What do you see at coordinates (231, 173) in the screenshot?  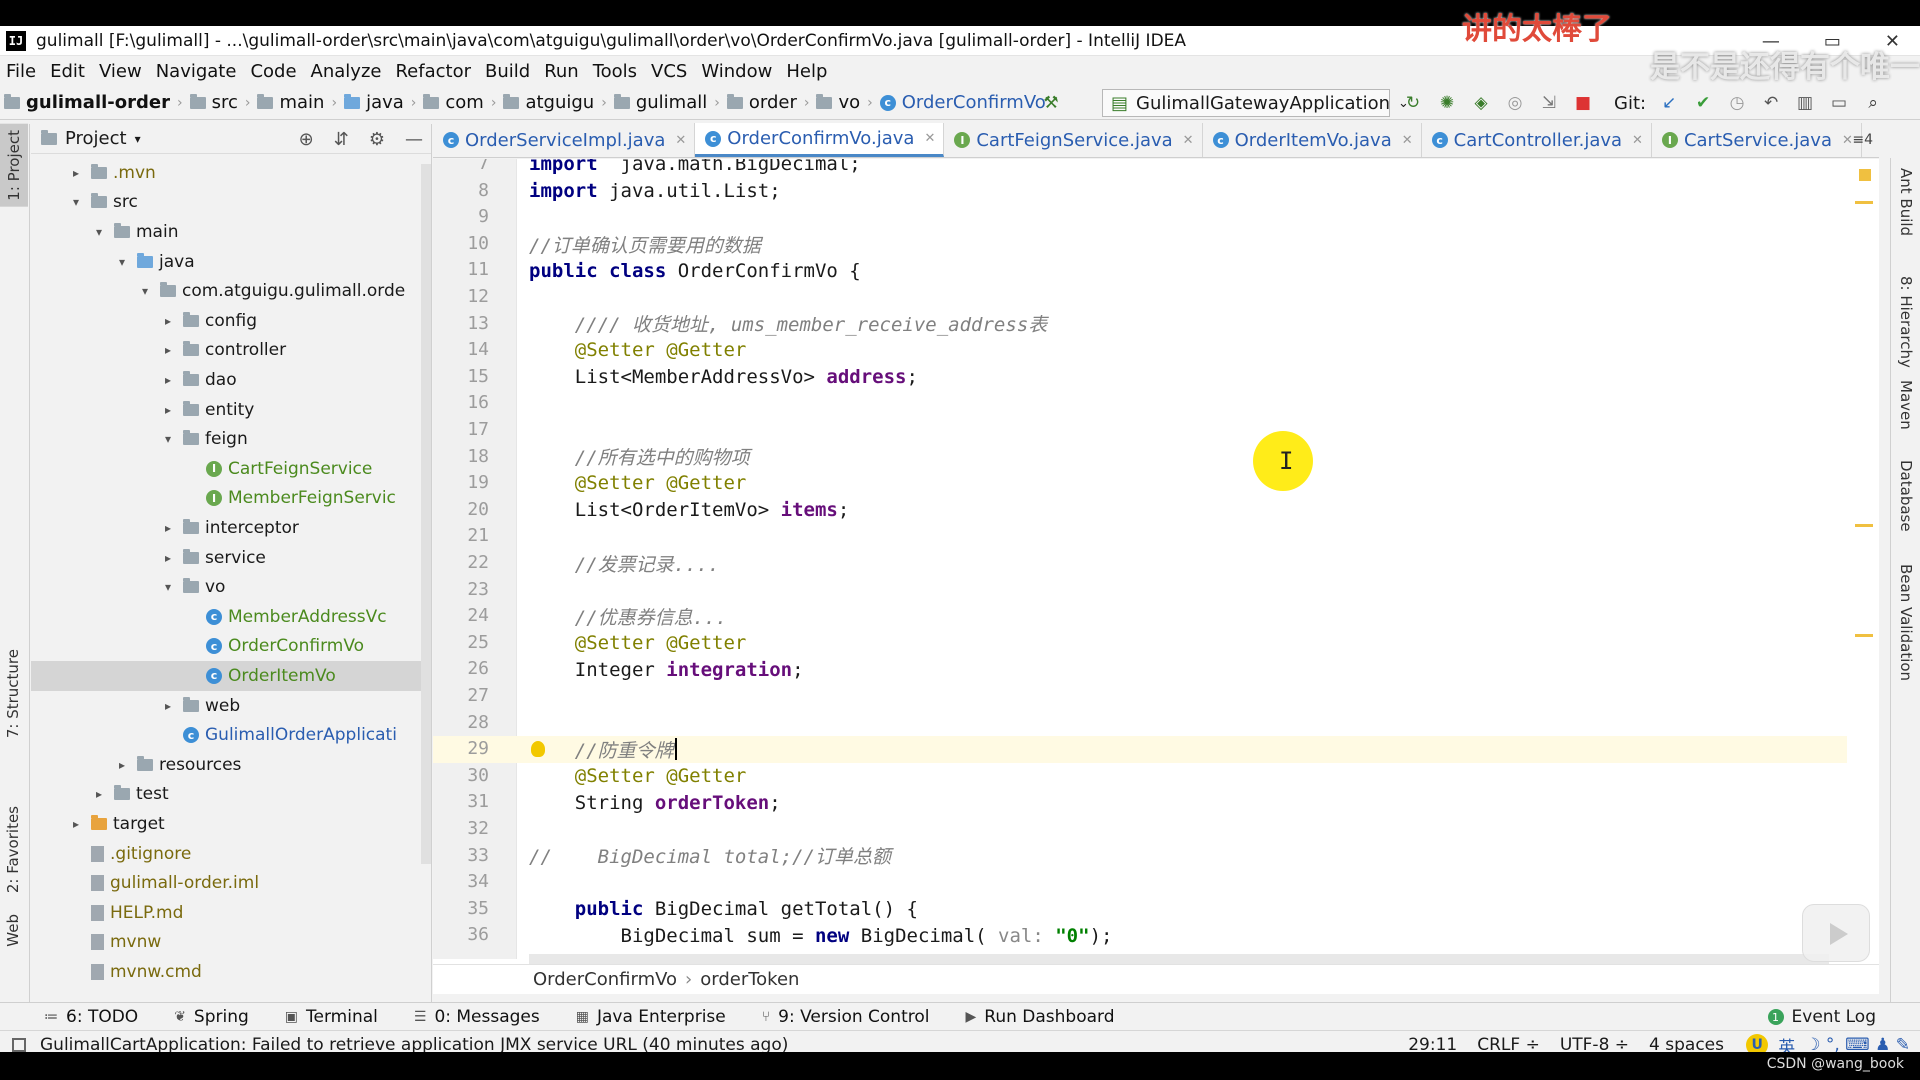 I see `tree-item: ▸ .mvn` at bounding box center [231, 173].